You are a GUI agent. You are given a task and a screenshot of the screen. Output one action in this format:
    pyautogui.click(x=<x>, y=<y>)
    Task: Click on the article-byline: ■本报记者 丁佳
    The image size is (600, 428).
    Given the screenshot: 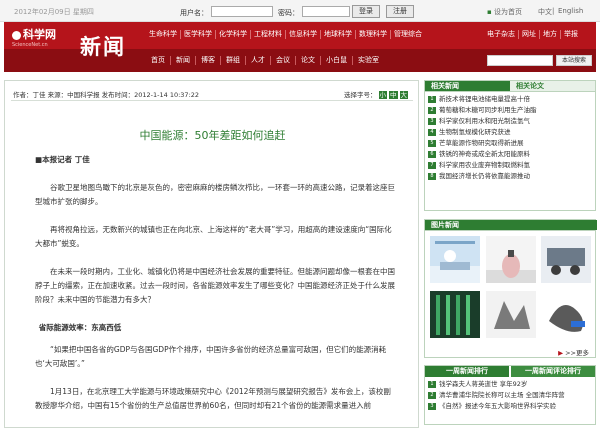 What is the action you would take?
    pyautogui.click(x=62, y=159)
    